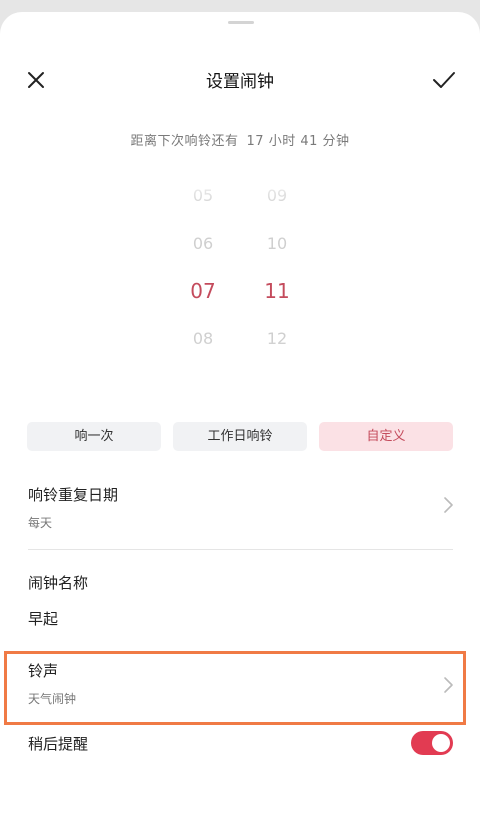 Image resolution: width=480 pixels, height=831 pixels. Describe the element at coordinates (58, 744) in the screenshot. I see `snooze-title: 稍后提醒` at that location.